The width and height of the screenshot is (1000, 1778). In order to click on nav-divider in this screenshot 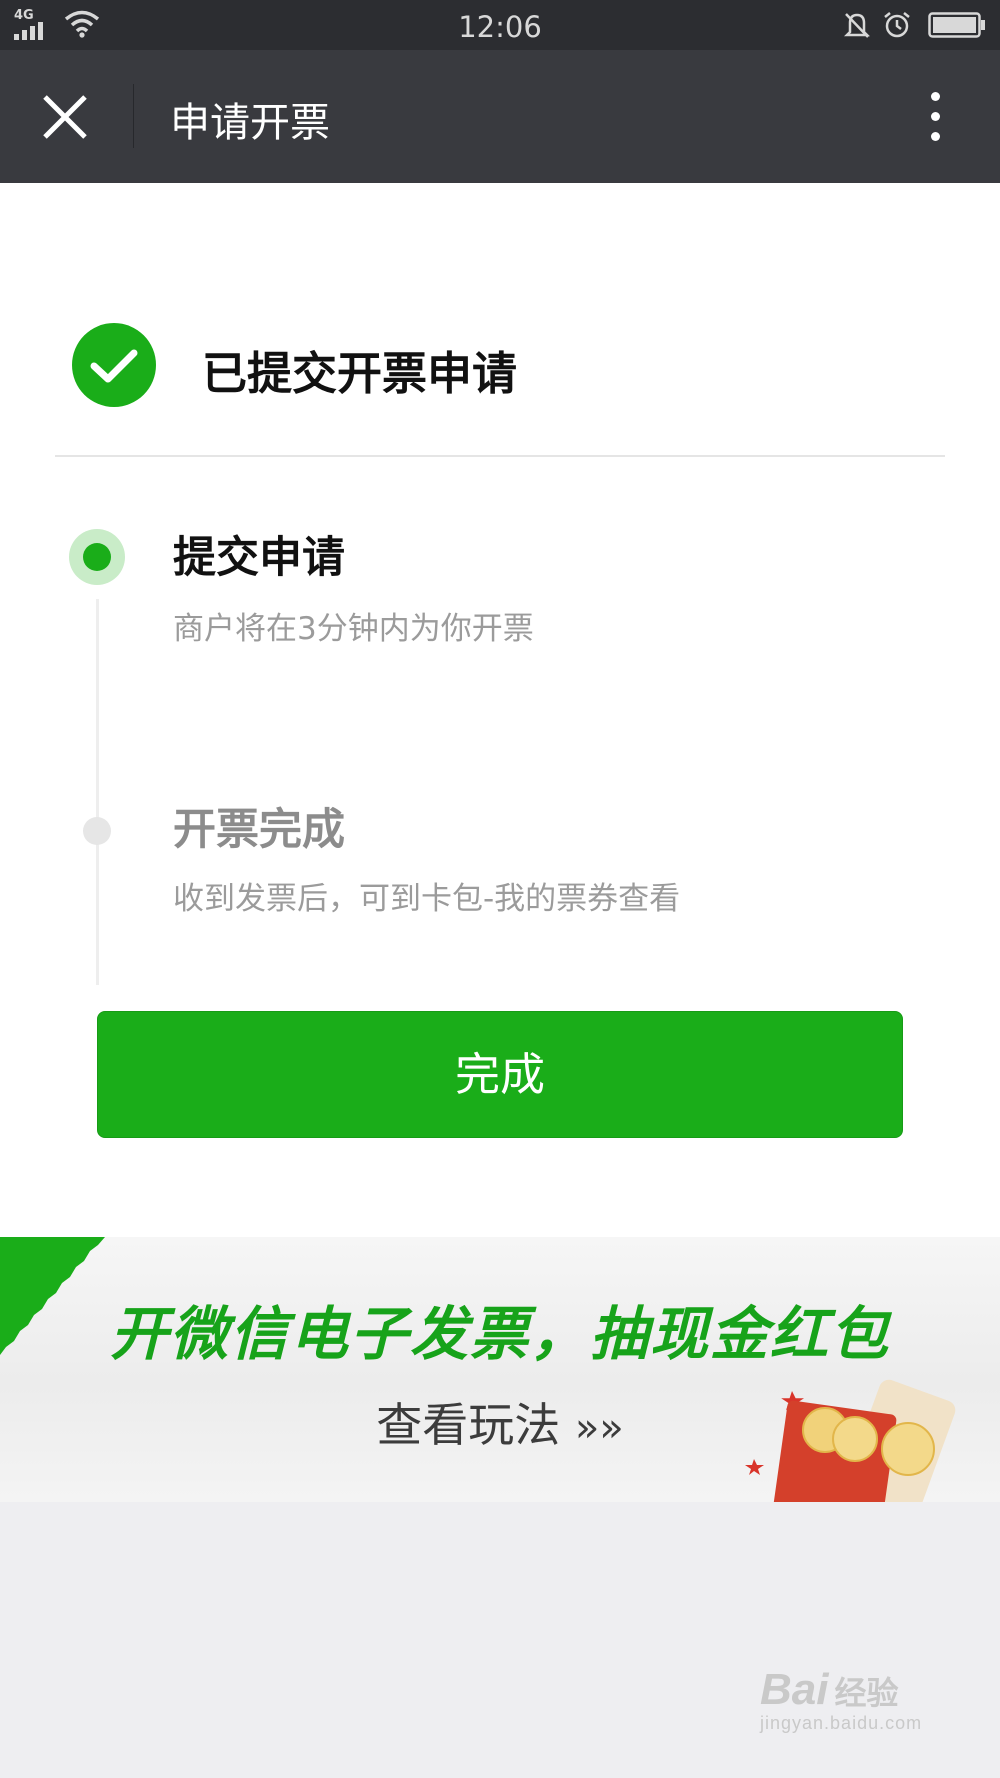, I will do `click(133, 116)`.